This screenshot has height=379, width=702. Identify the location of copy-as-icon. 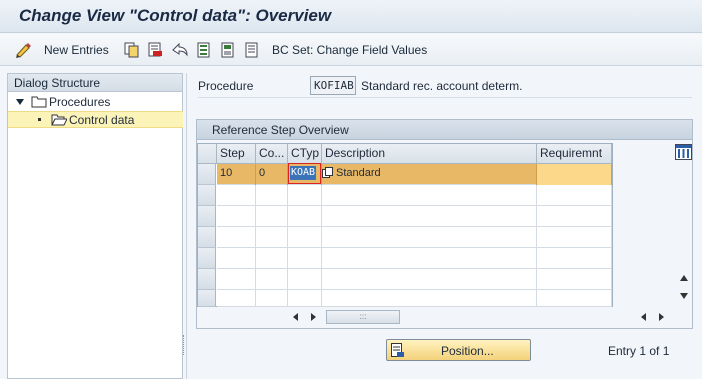
(132, 50).